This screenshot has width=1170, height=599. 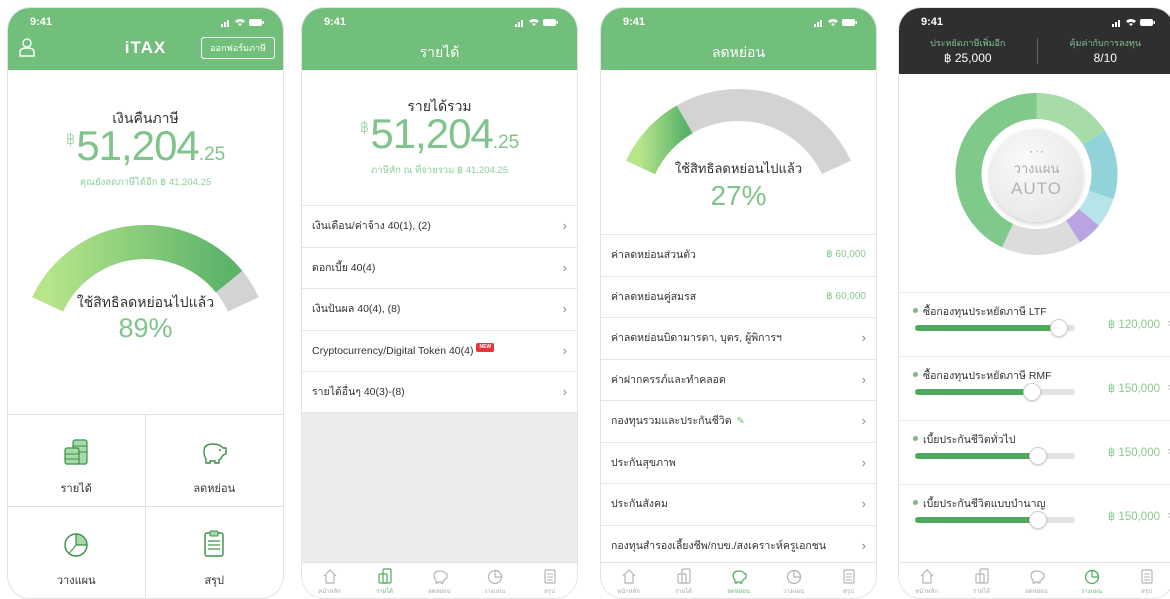 I want to click on tab-label: สรุป, so click(x=1146, y=592).